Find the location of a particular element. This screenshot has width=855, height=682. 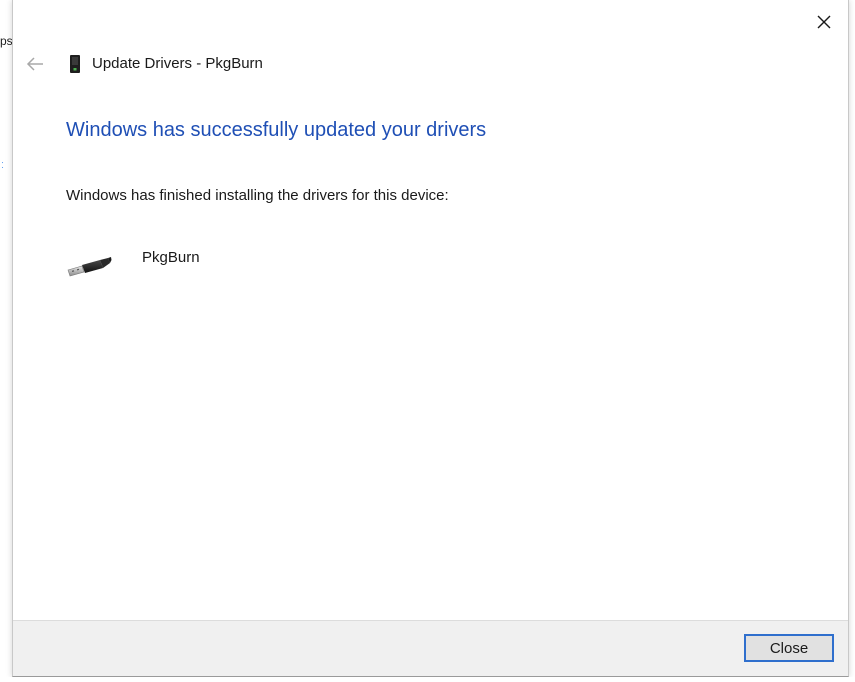

background-link: ː is located at coordinates (3, 165).